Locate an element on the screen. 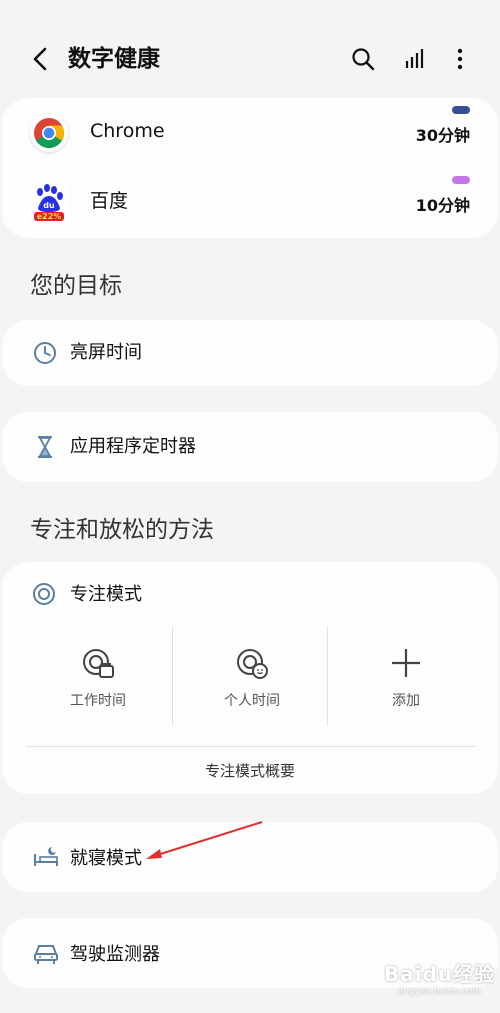 Image resolution: width=500 pixels, height=1013 pixels. focus-overview-label: 专注模式概要 is located at coordinates (249, 770).